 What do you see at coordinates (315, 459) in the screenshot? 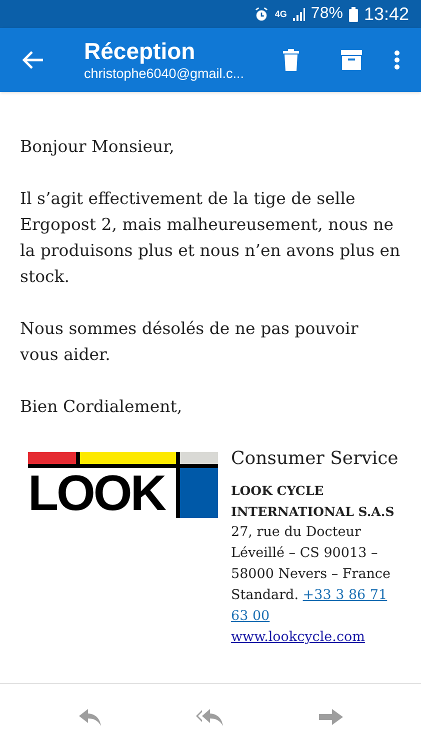
I see `department-name: Consumer Service` at bounding box center [315, 459].